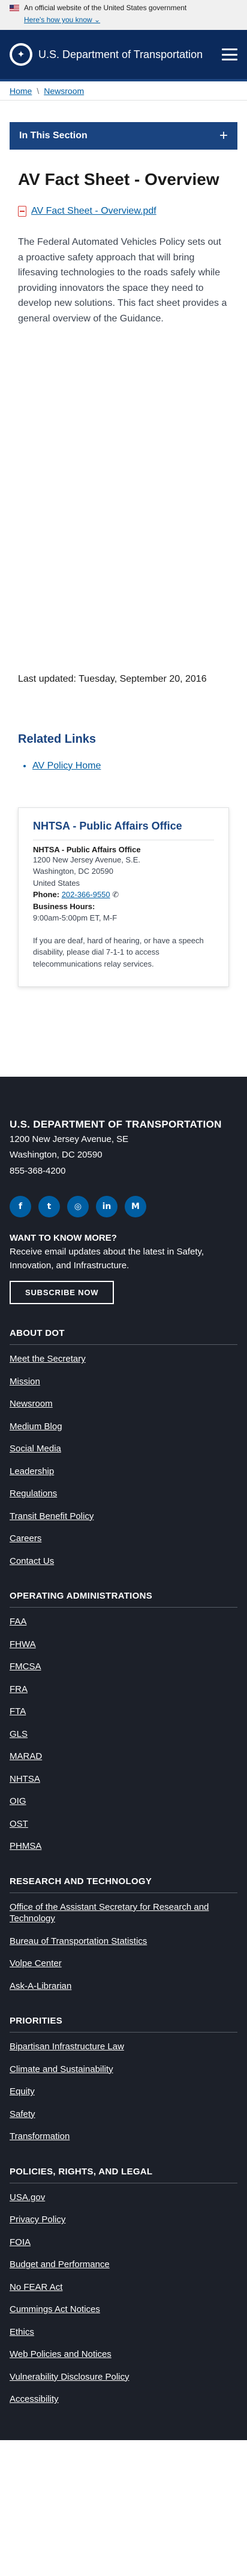 Image resolution: width=247 pixels, height=2576 pixels. What do you see at coordinates (115, 895) in the screenshot?
I see `phone-icon: ✆` at bounding box center [115, 895].